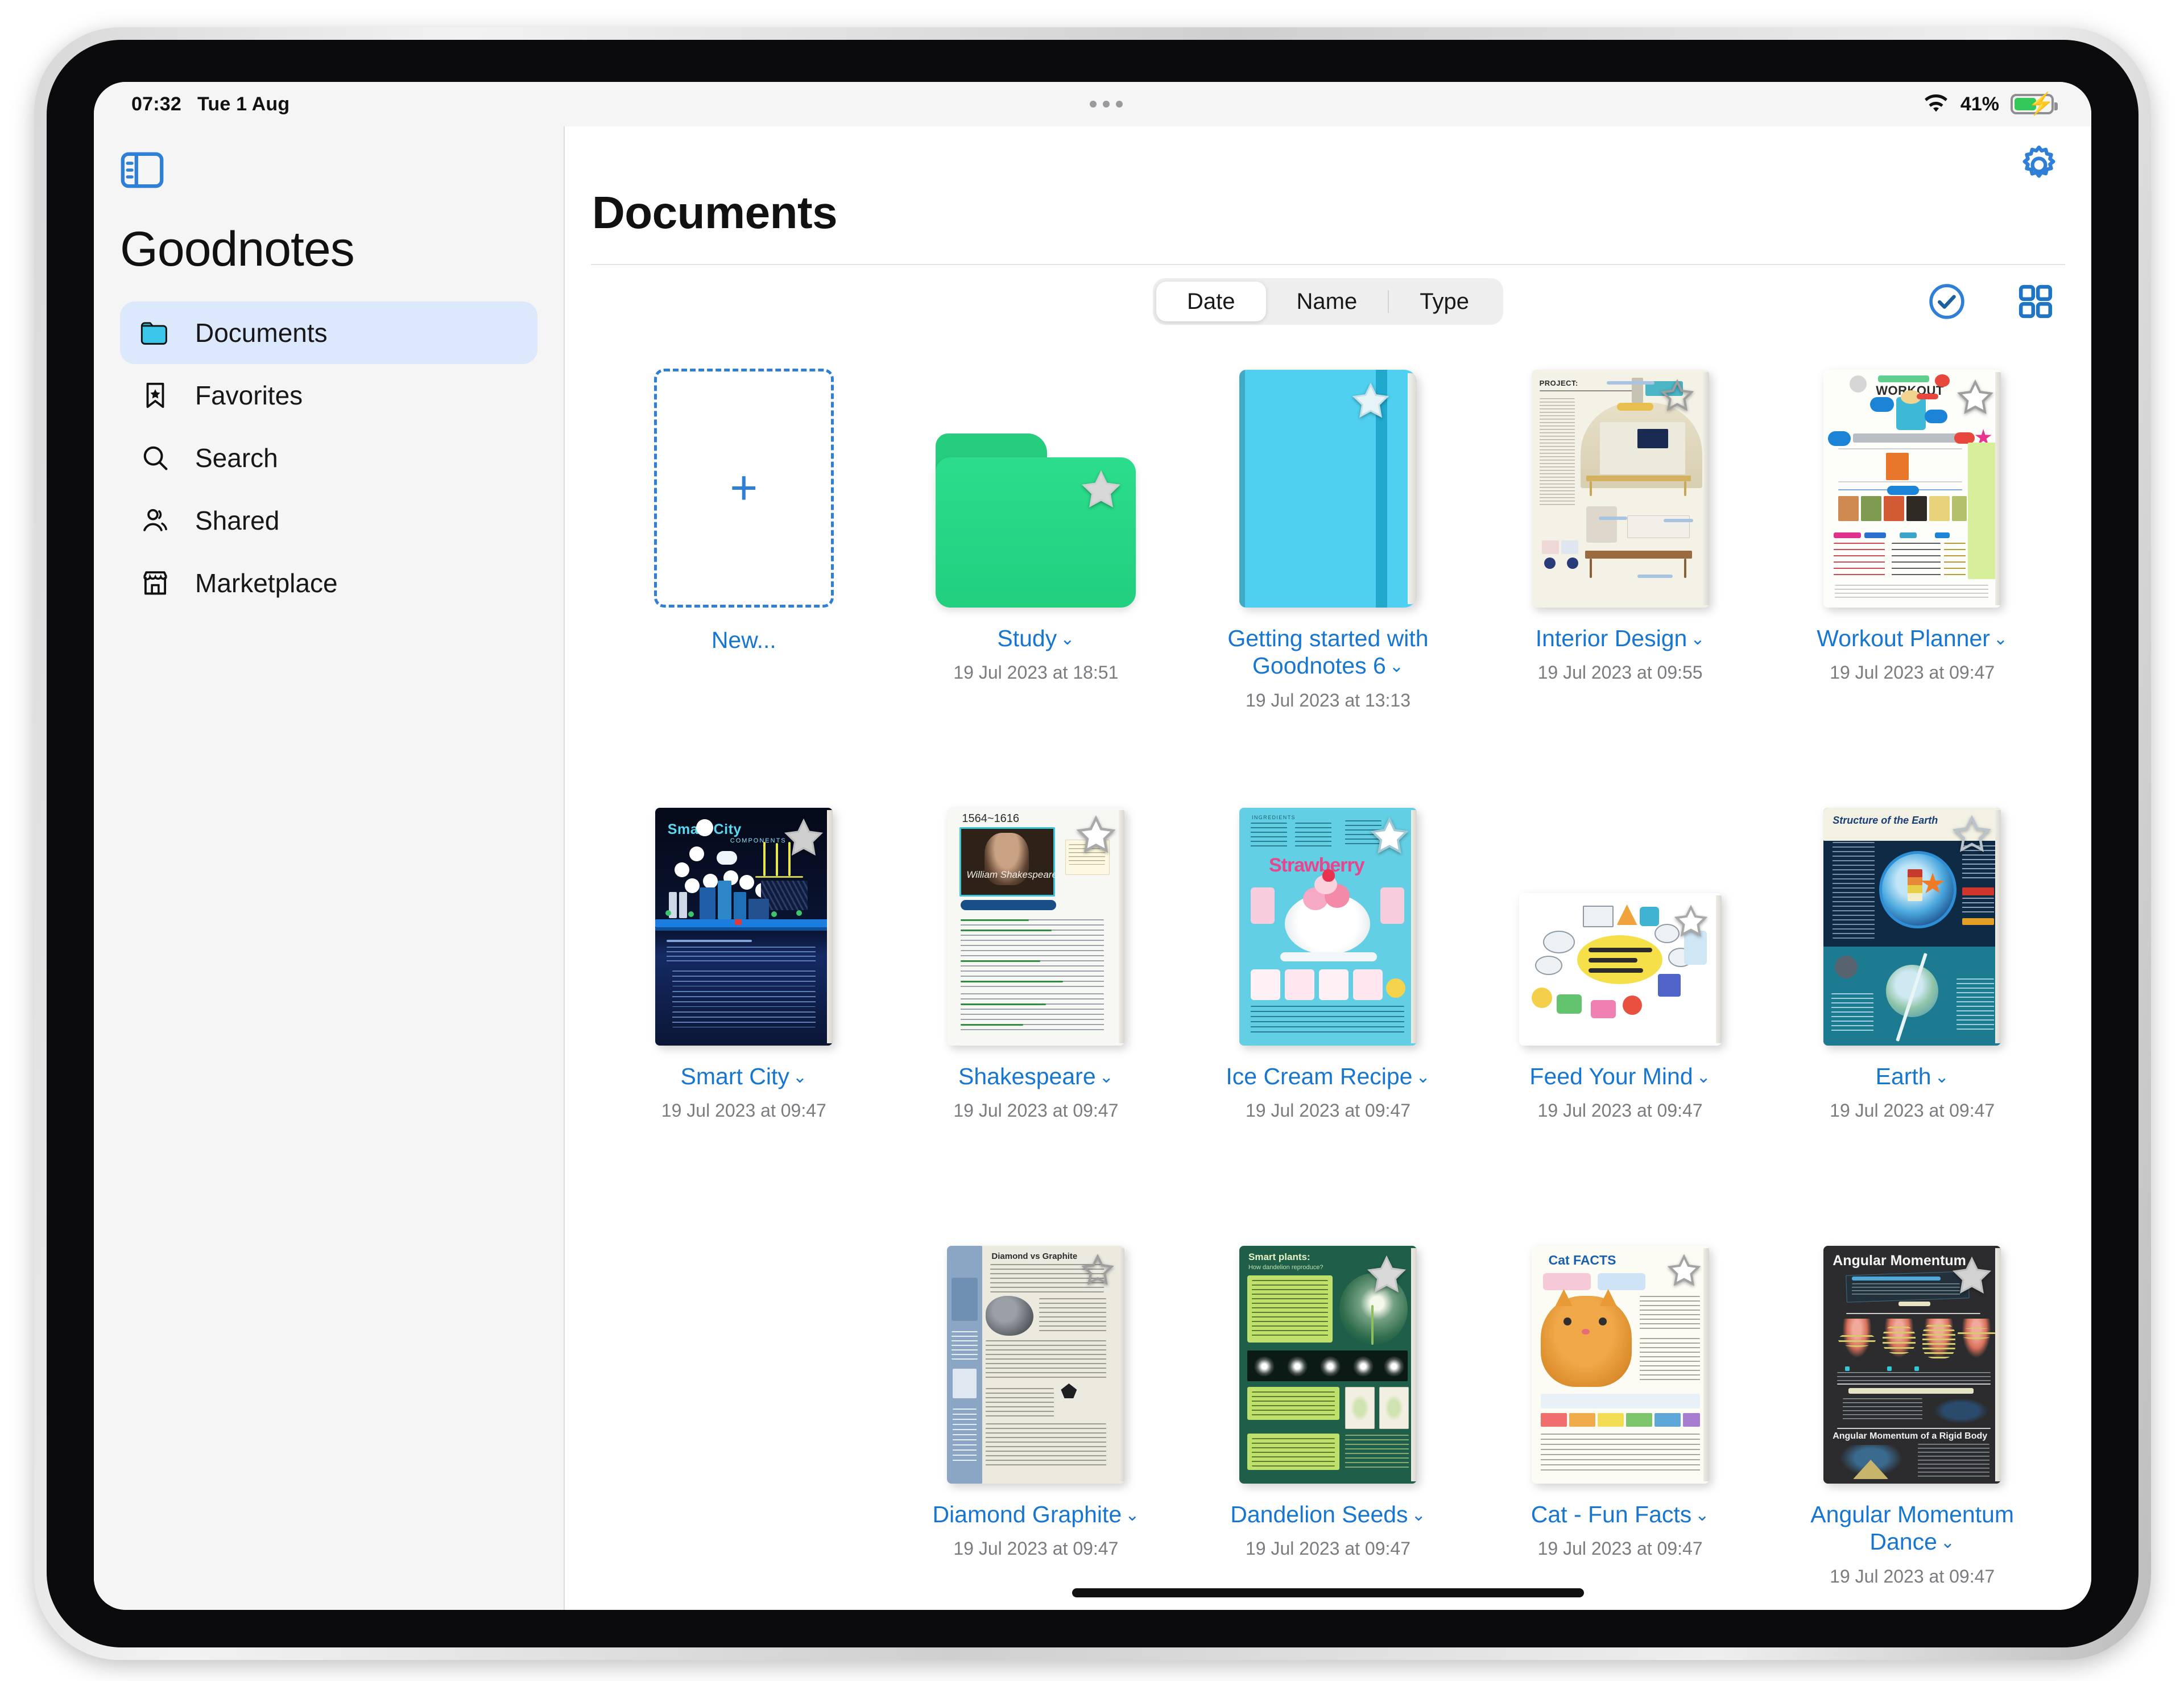  I want to click on document-title: Getting started with Goodnotes 6 ⌄, so click(1328, 652).